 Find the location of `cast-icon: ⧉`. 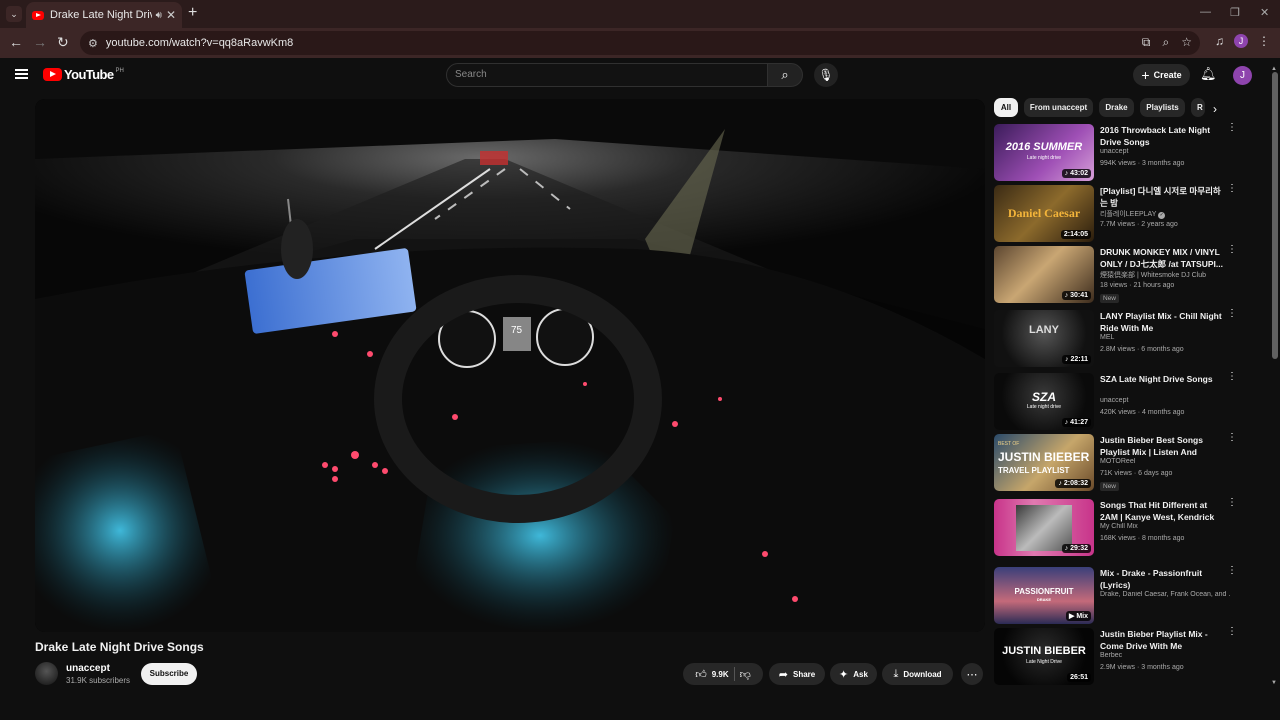

cast-icon: ⧉ is located at coordinates (1146, 42).